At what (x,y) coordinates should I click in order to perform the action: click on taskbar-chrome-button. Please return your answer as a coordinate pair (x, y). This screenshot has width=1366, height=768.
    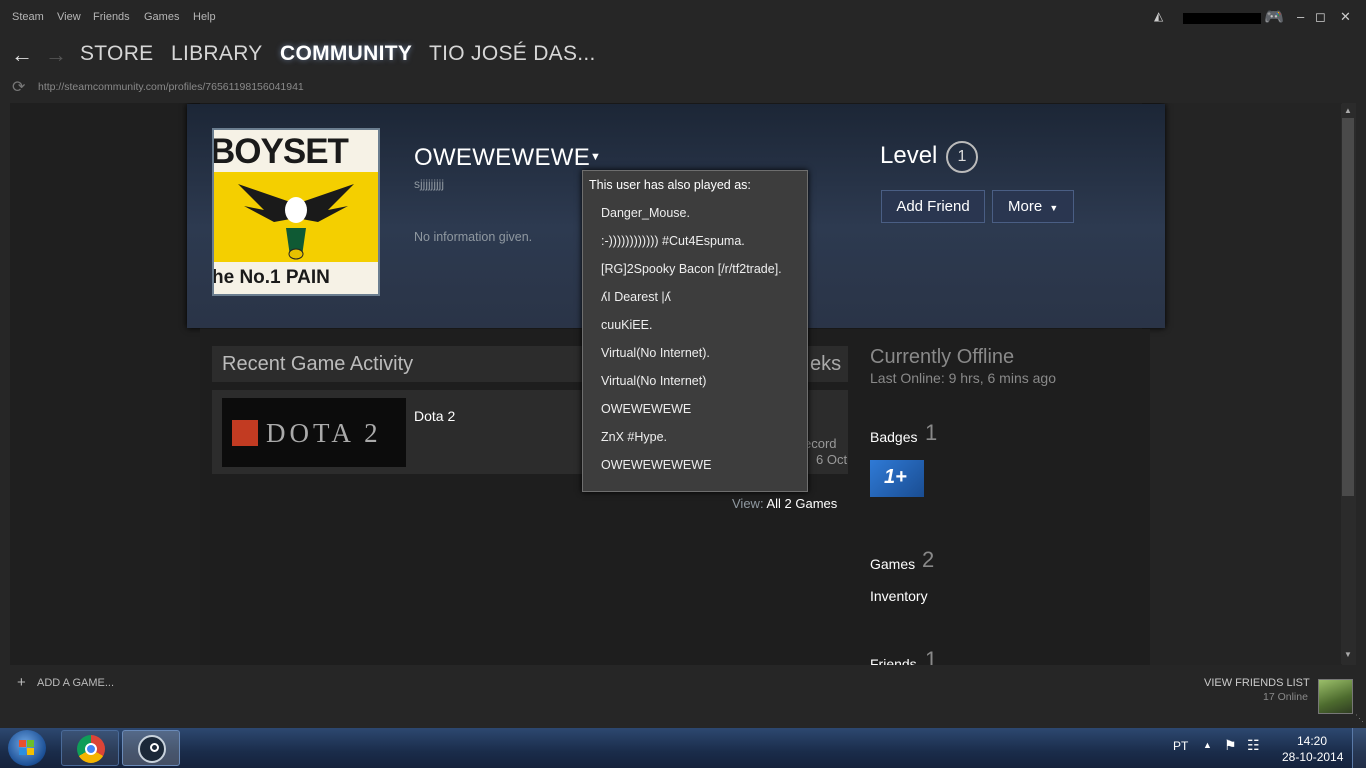
    Looking at the image, I should click on (90, 748).